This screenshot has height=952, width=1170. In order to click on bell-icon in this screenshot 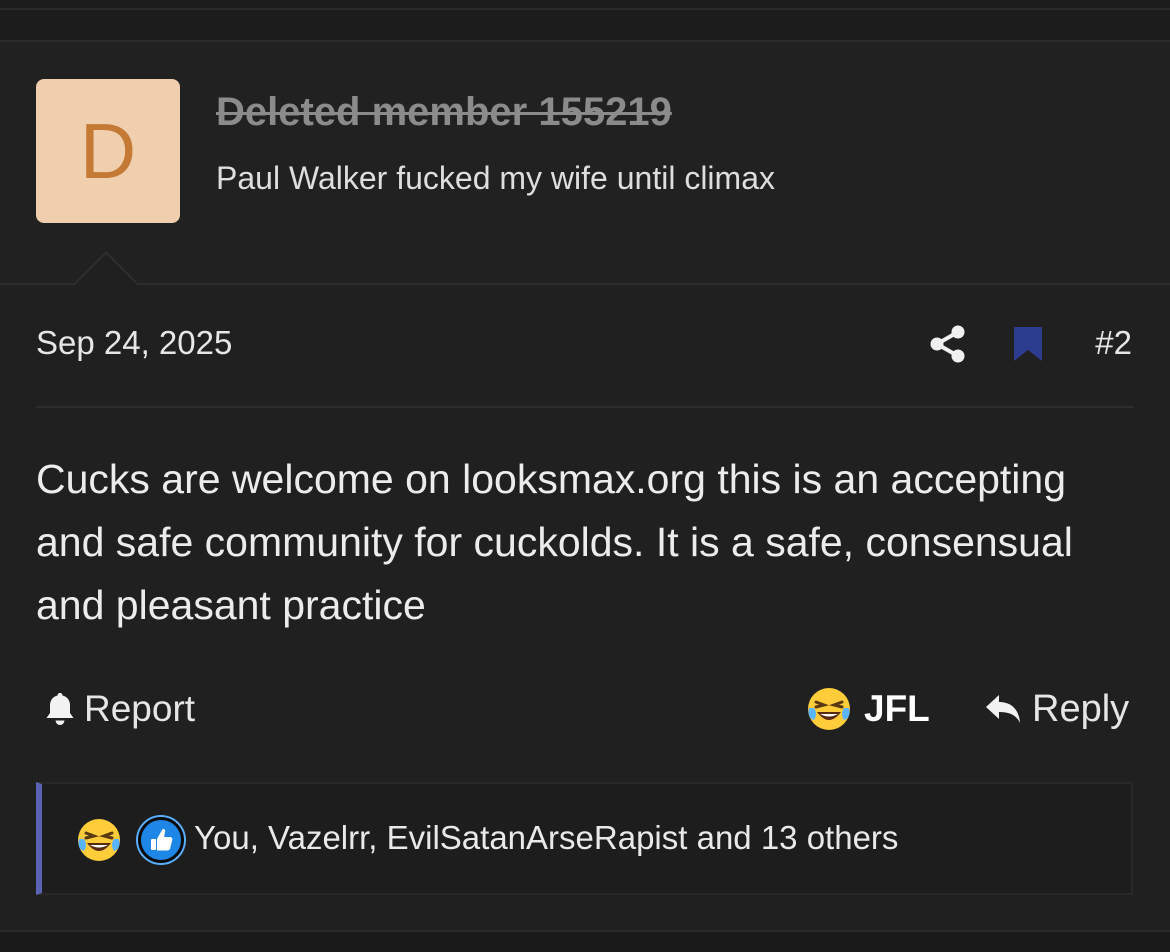, I will do `click(60, 709)`.